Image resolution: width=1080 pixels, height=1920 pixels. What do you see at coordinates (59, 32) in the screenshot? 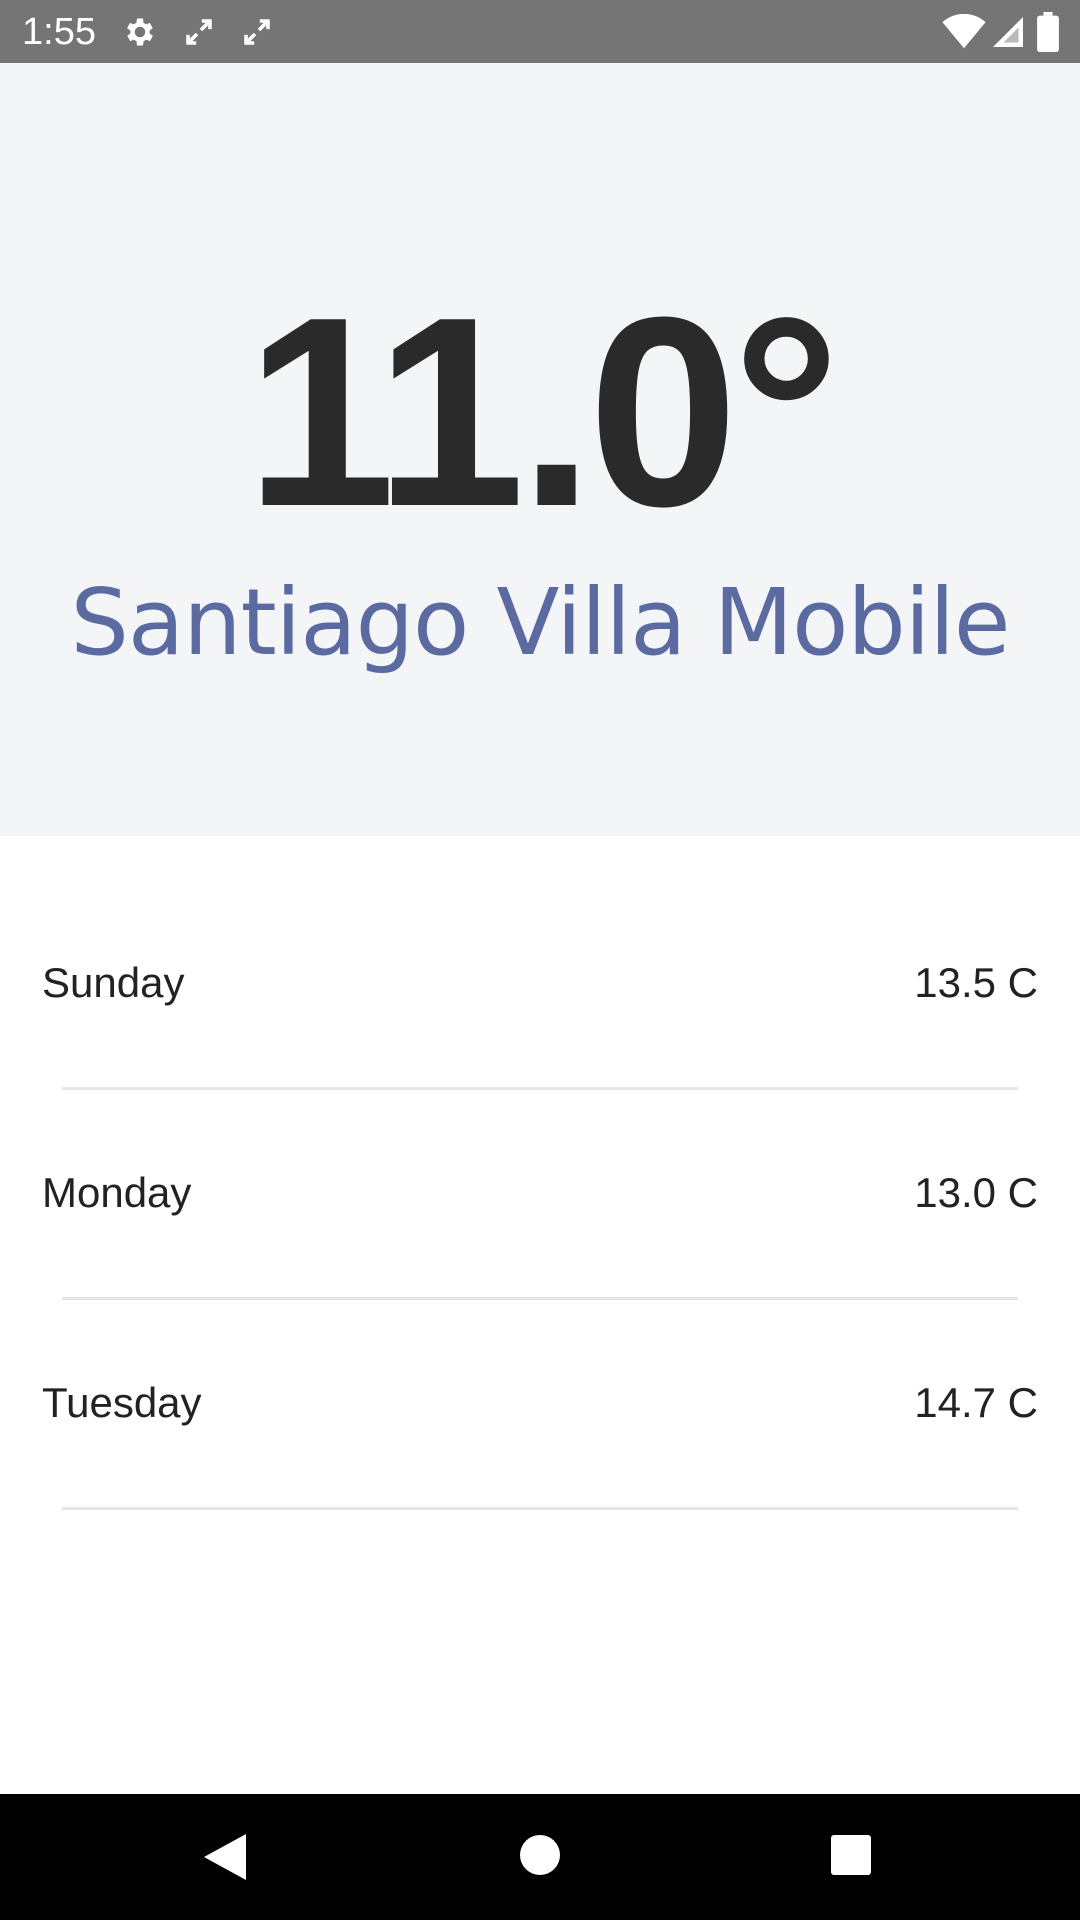
I see `status-time: 1:55` at bounding box center [59, 32].